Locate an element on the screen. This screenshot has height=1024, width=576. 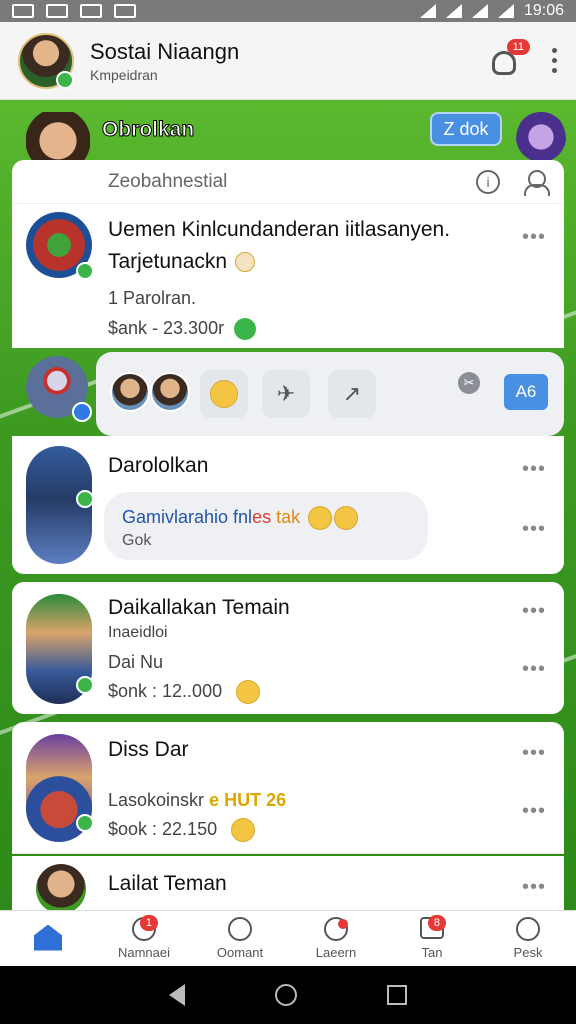
chat-amount: $onk : 12..000 is located at coordinates (184, 692).